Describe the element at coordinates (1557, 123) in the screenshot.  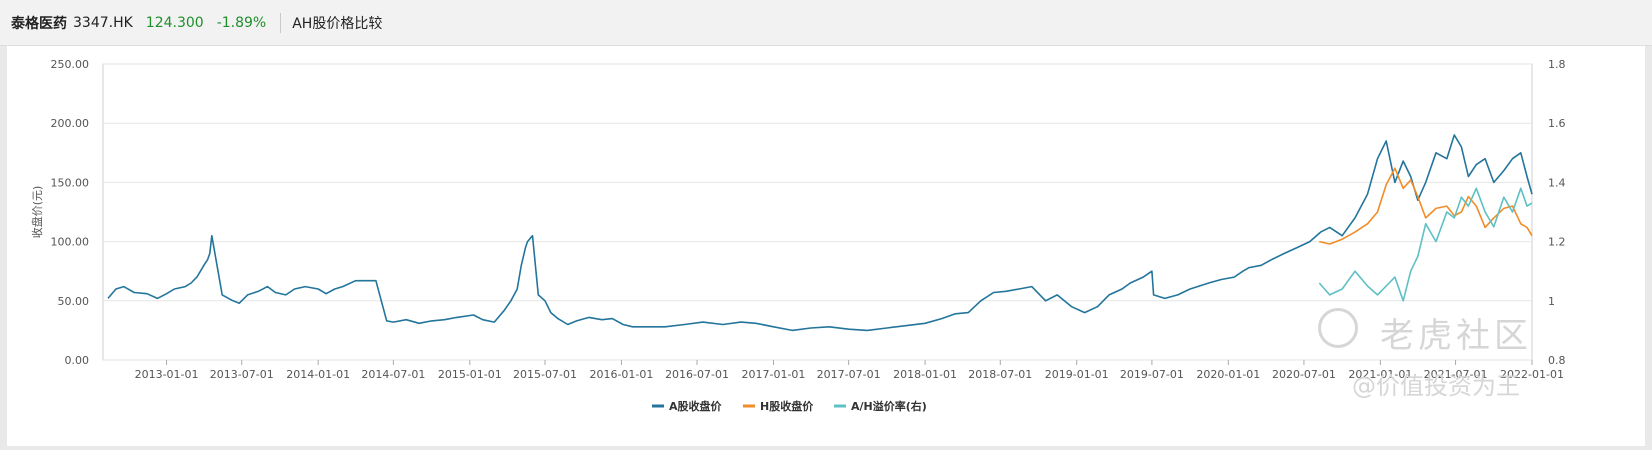
I see `y2-tick-label: 1.6` at that location.